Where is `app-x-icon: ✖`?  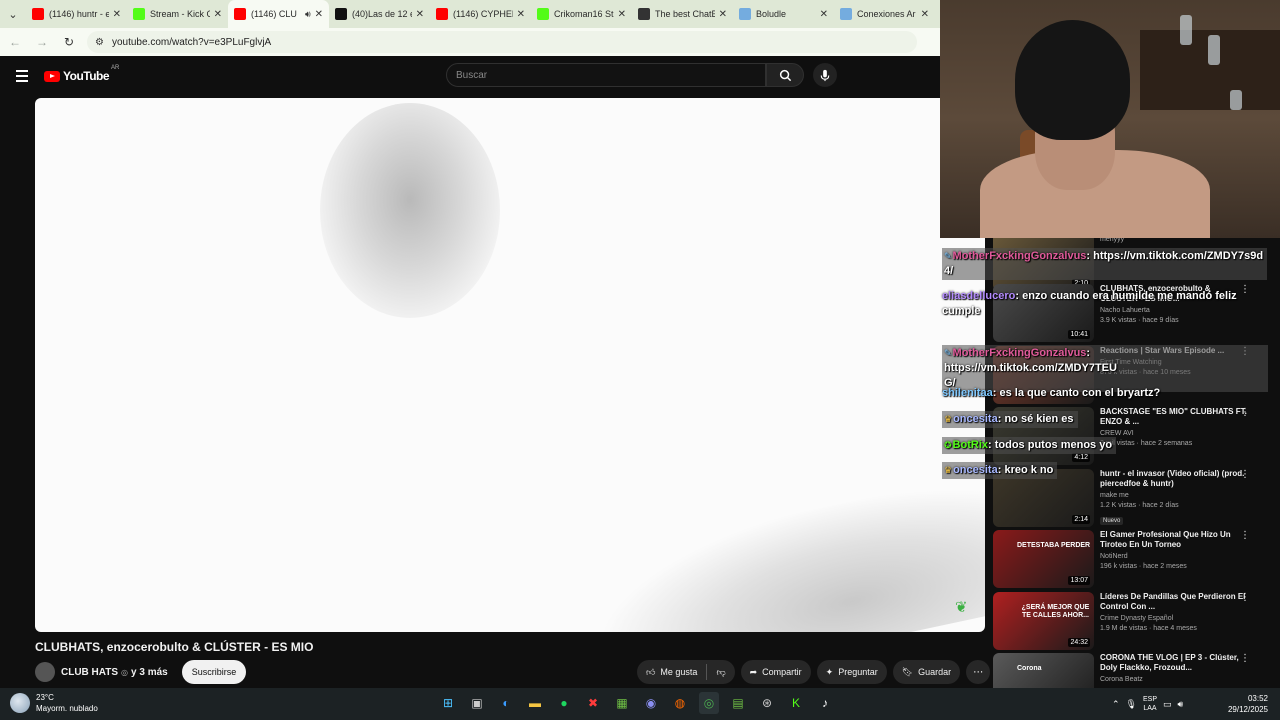
app-x-icon: ✖ is located at coordinates (593, 703).